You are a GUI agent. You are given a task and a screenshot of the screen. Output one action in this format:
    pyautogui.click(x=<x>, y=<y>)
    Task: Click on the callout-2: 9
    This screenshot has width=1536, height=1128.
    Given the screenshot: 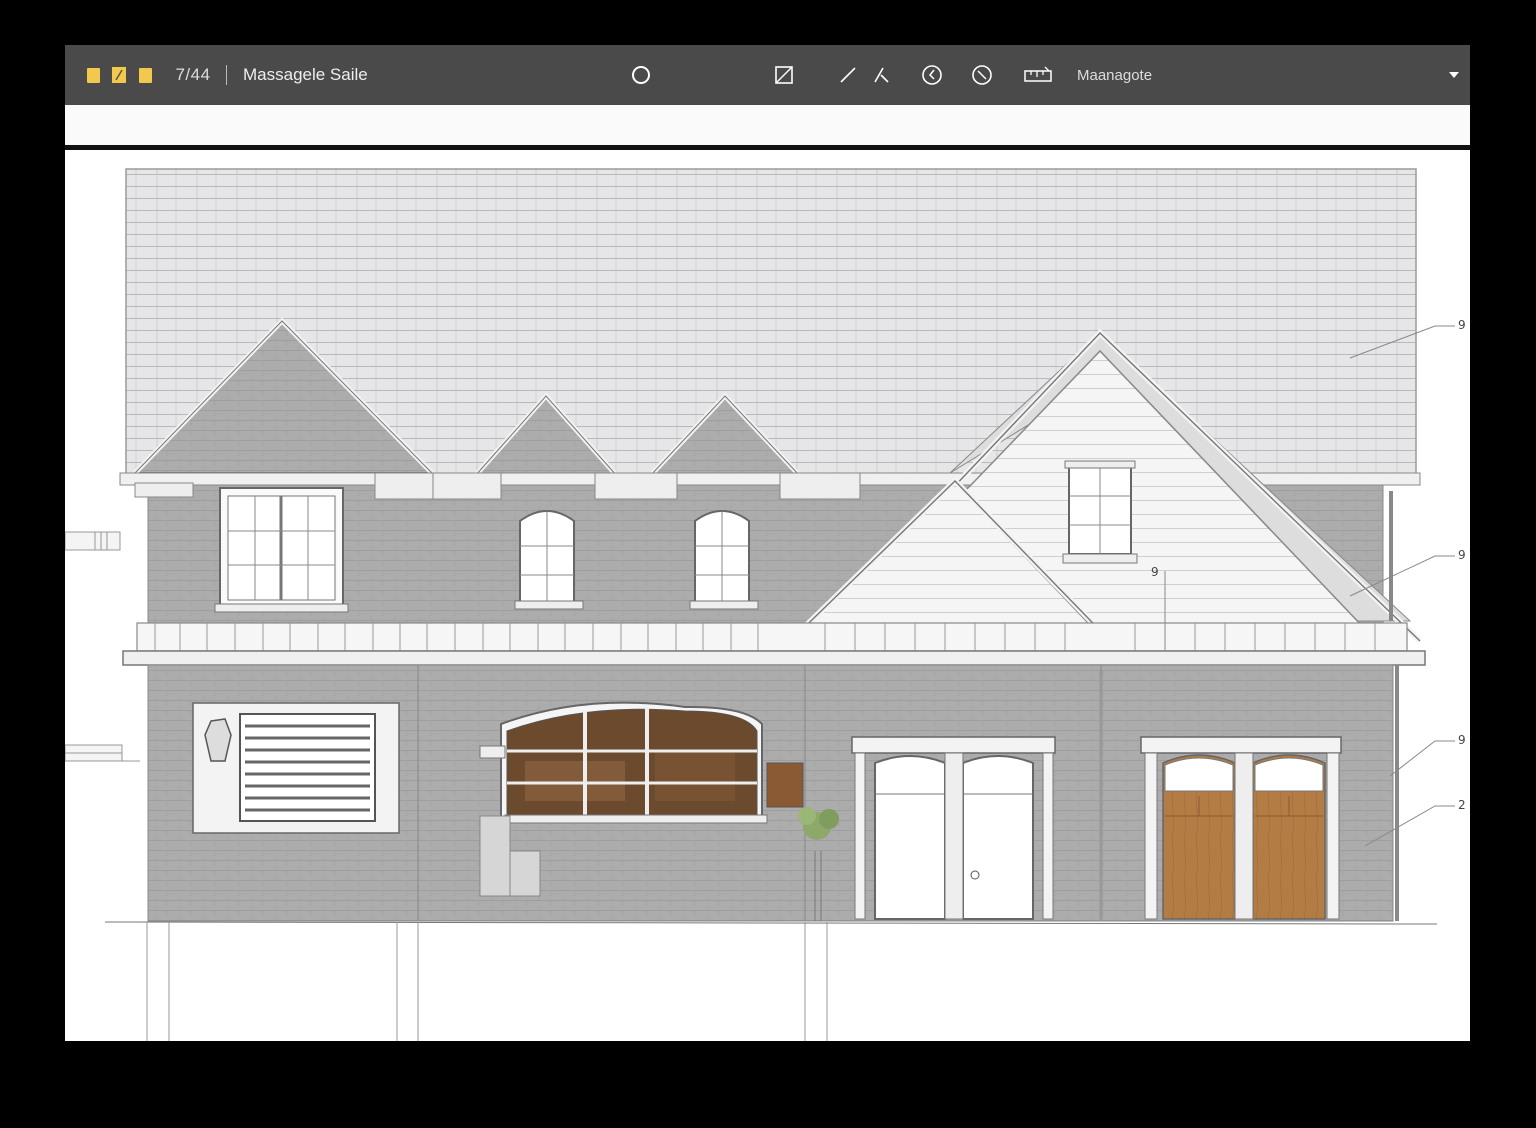 What is the action you would take?
    pyautogui.click(x=1462, y=555)
    